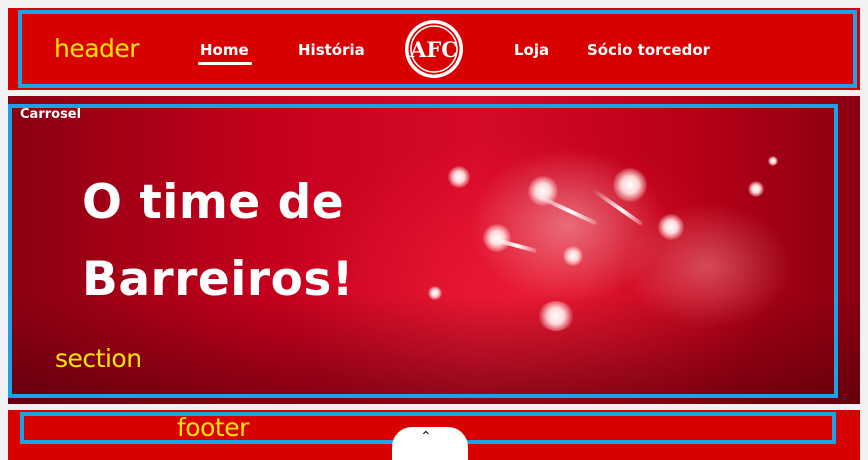 The height and width of the screenshot is (460, 868). Describe the element at coordinates (213, 202) in the screenshot. I see `hero-title-line-1: O time de` at that location.